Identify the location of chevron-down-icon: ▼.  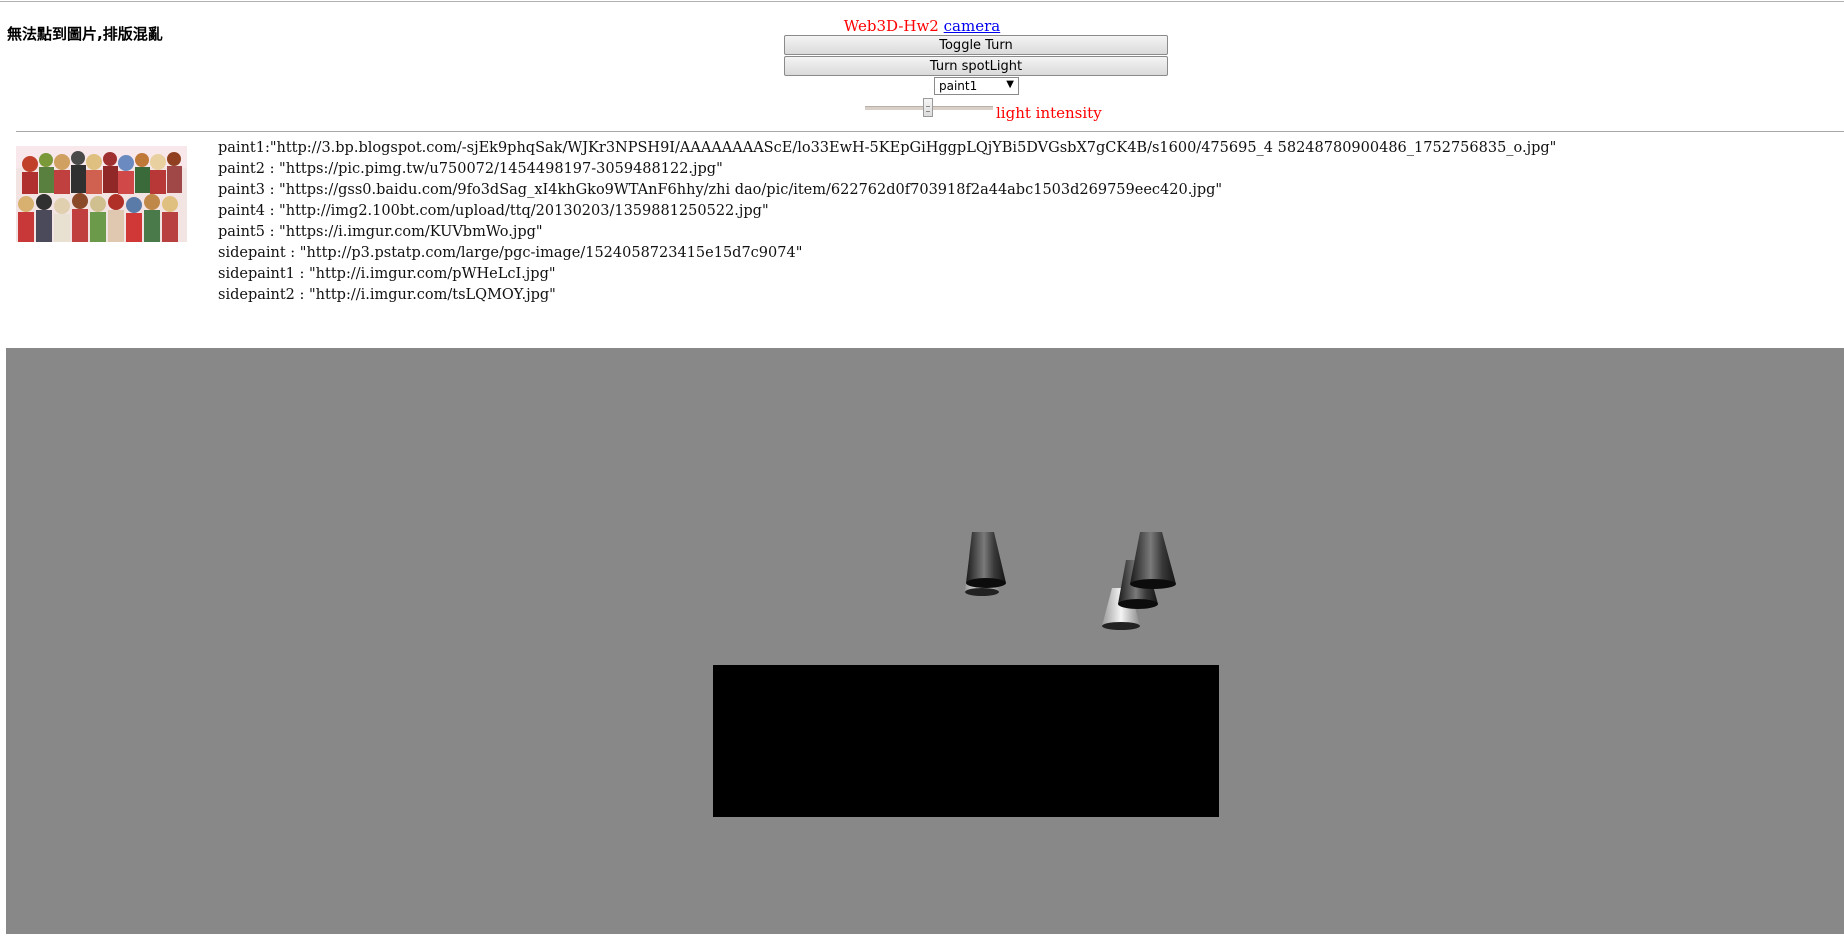
(1010, 84).